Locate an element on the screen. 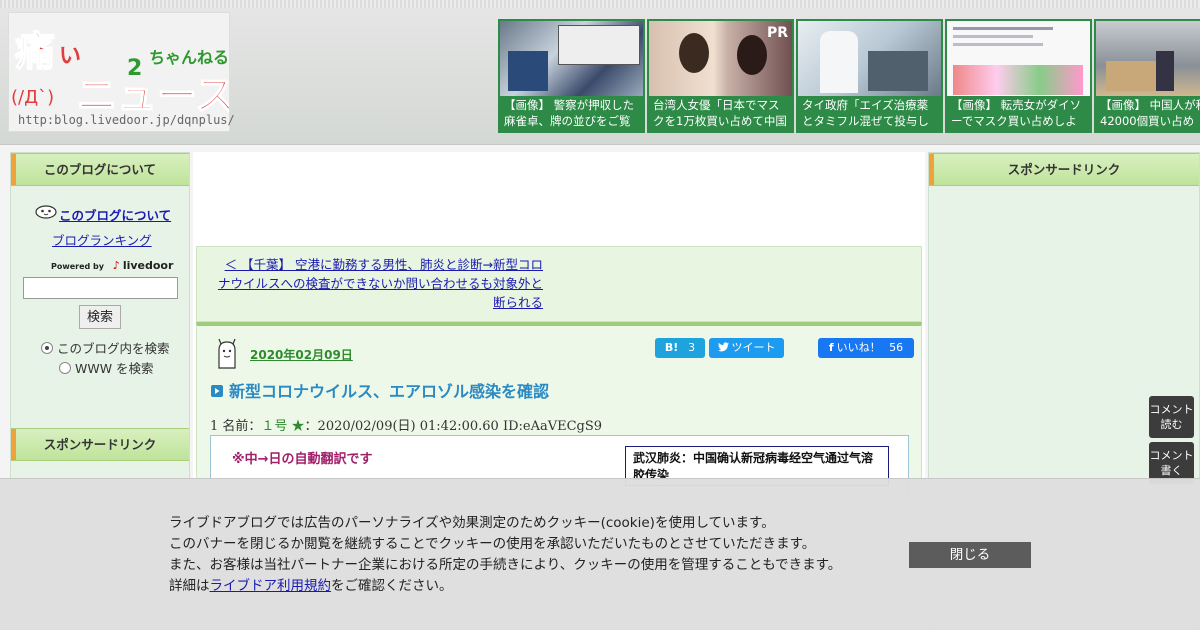 The width and height of the screenshot is (1200, 630). post-title: 新型コロナウイルス、エアロゾル感染を確認 is located at coordinates (380, 390).